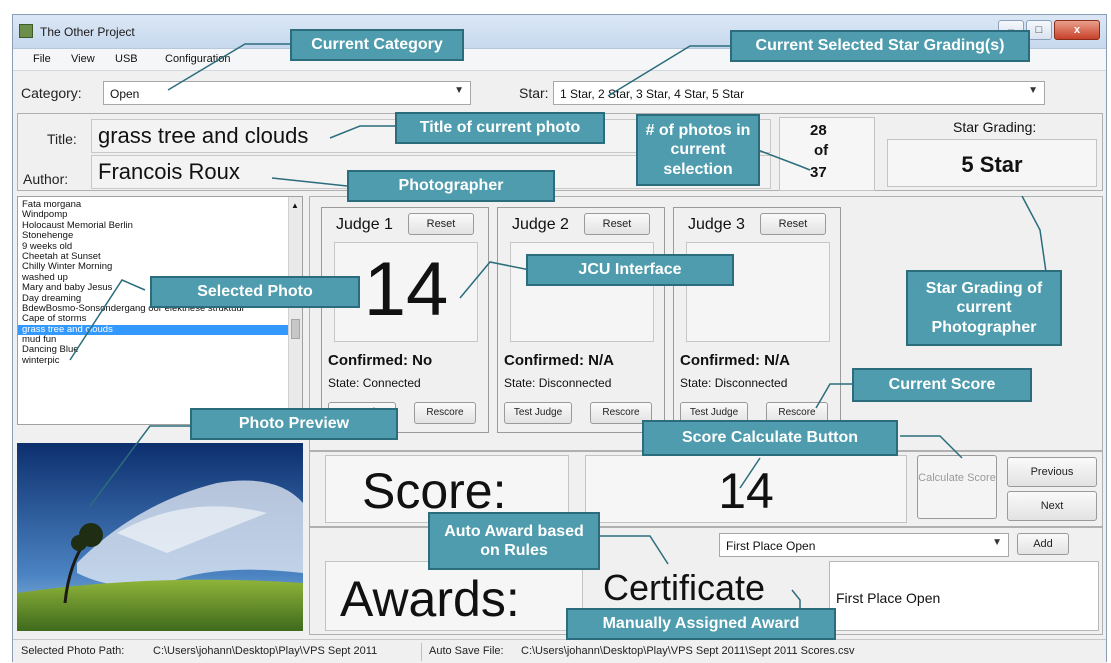 Image resolution: width=1111 pixels, height=663 pixels. I want to click on callout-photo-preview: Photo Preview, so click(294, 424).